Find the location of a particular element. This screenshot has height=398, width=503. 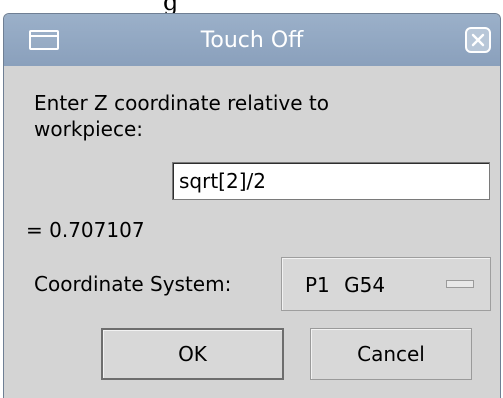

computed-result: = 0.707107 is located at coordinates (85, 230).